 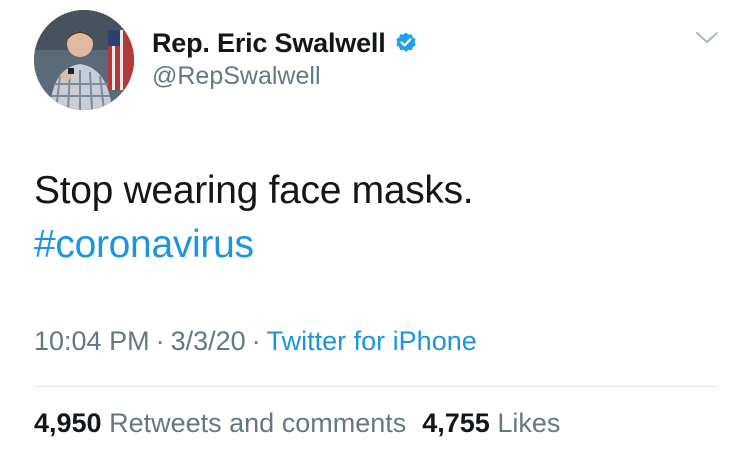 I want to click on author-handle: @RepSwalwell, so click(x=236, y=76).